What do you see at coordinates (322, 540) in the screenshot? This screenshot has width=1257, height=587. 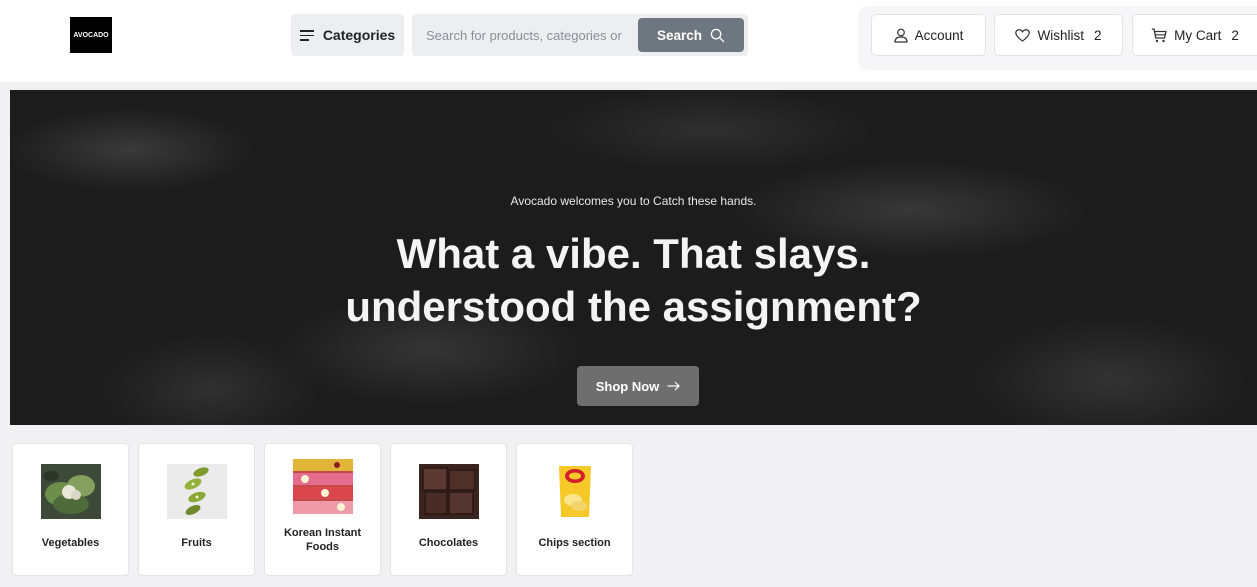 I see `category-label: Korean Instant Foods` at bounding box center [322, 540].